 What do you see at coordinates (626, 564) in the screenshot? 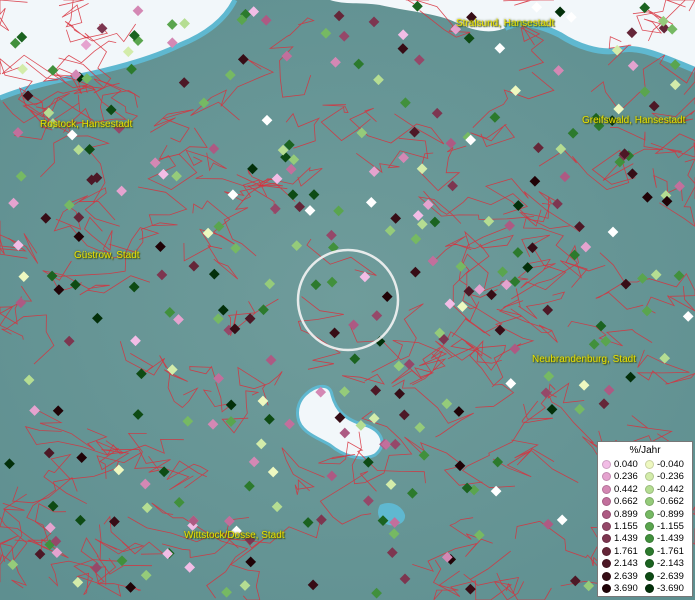
I see `legend-label: 2.143` at bounding box center [626, 564].